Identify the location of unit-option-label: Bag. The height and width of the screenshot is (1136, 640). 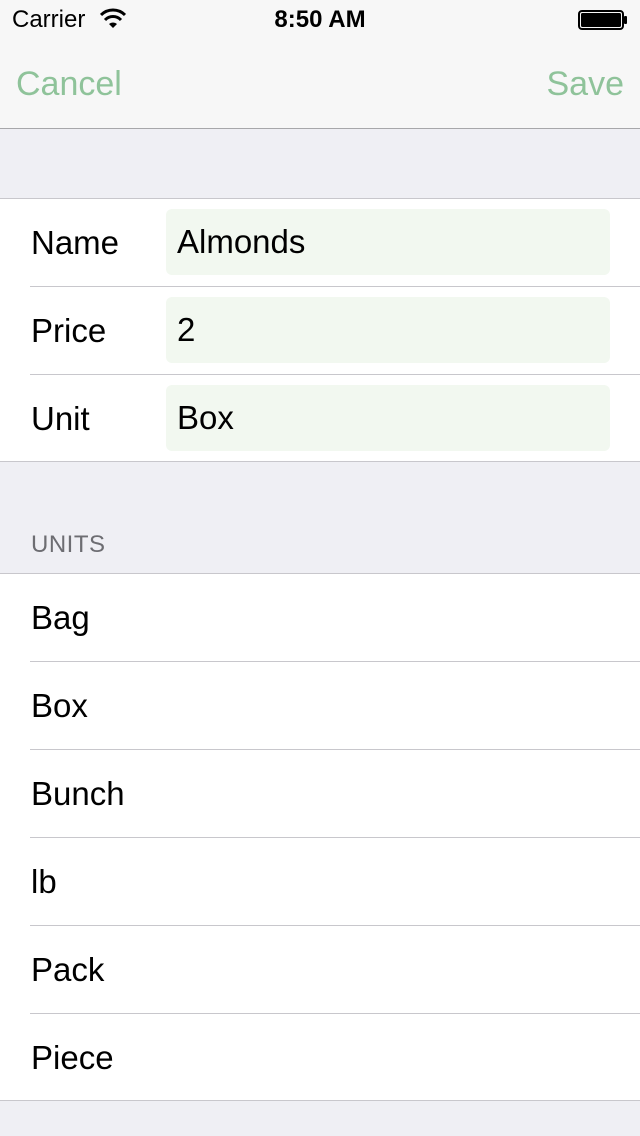
(60, 617).